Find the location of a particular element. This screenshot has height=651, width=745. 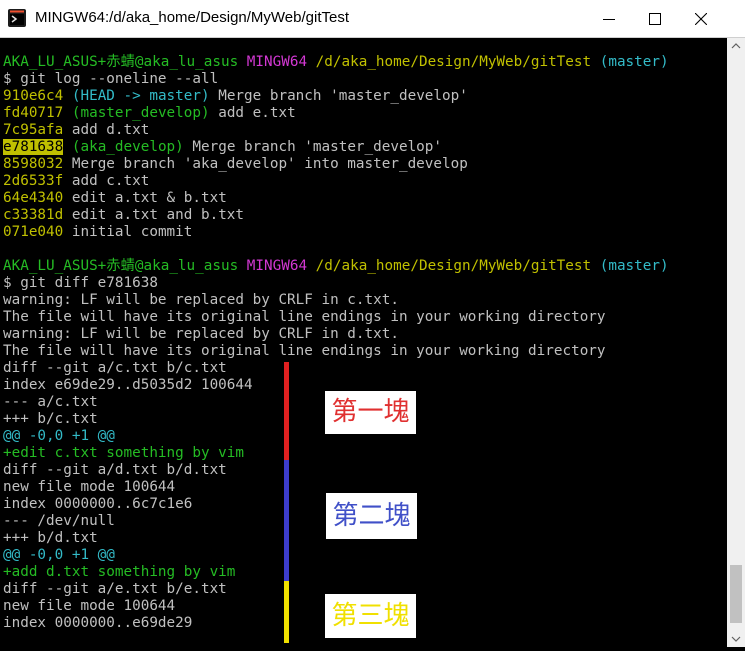

commit-message: add e.txt is located at coordinates (252, 113).